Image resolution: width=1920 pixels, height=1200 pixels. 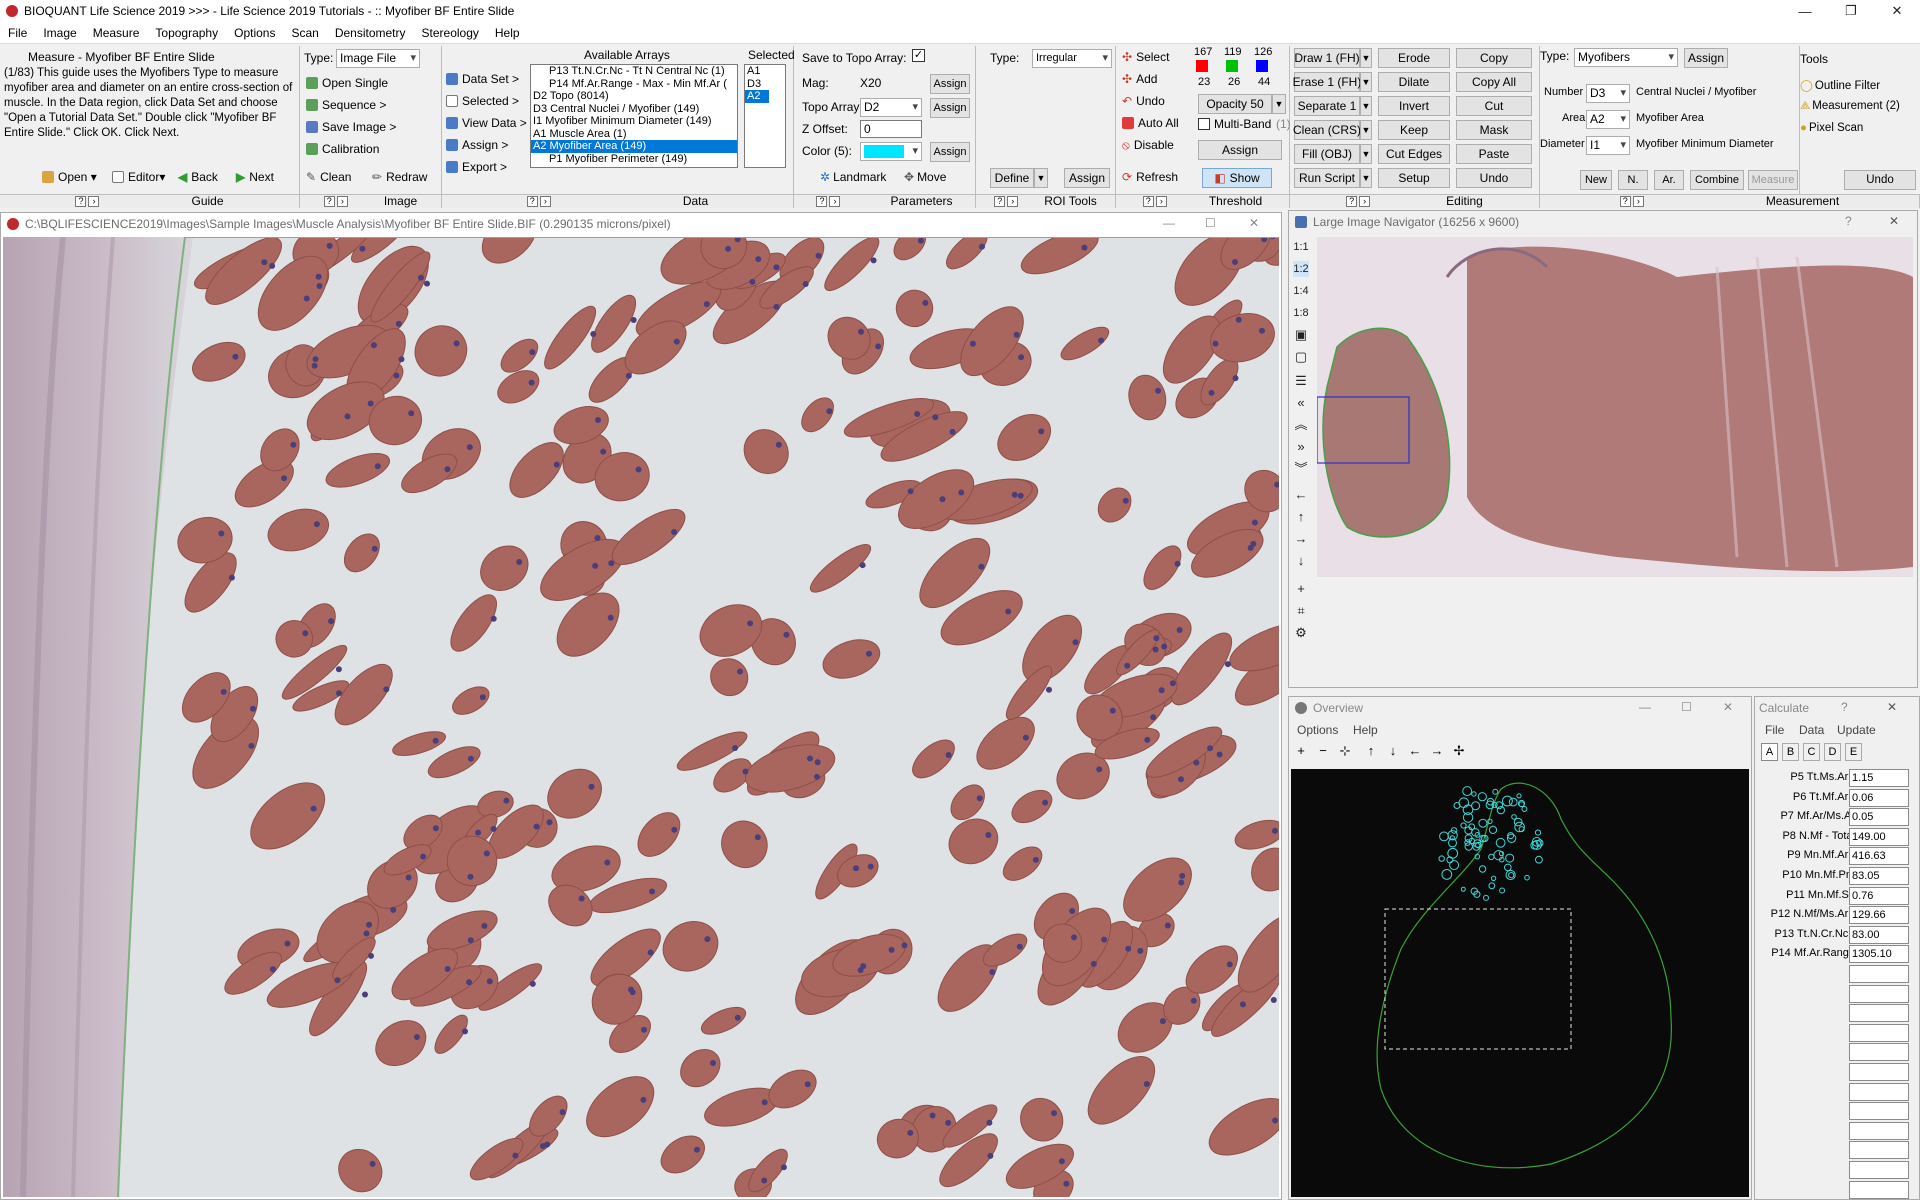 I want to click on tab-d: D, so click(x=1832, y=752).